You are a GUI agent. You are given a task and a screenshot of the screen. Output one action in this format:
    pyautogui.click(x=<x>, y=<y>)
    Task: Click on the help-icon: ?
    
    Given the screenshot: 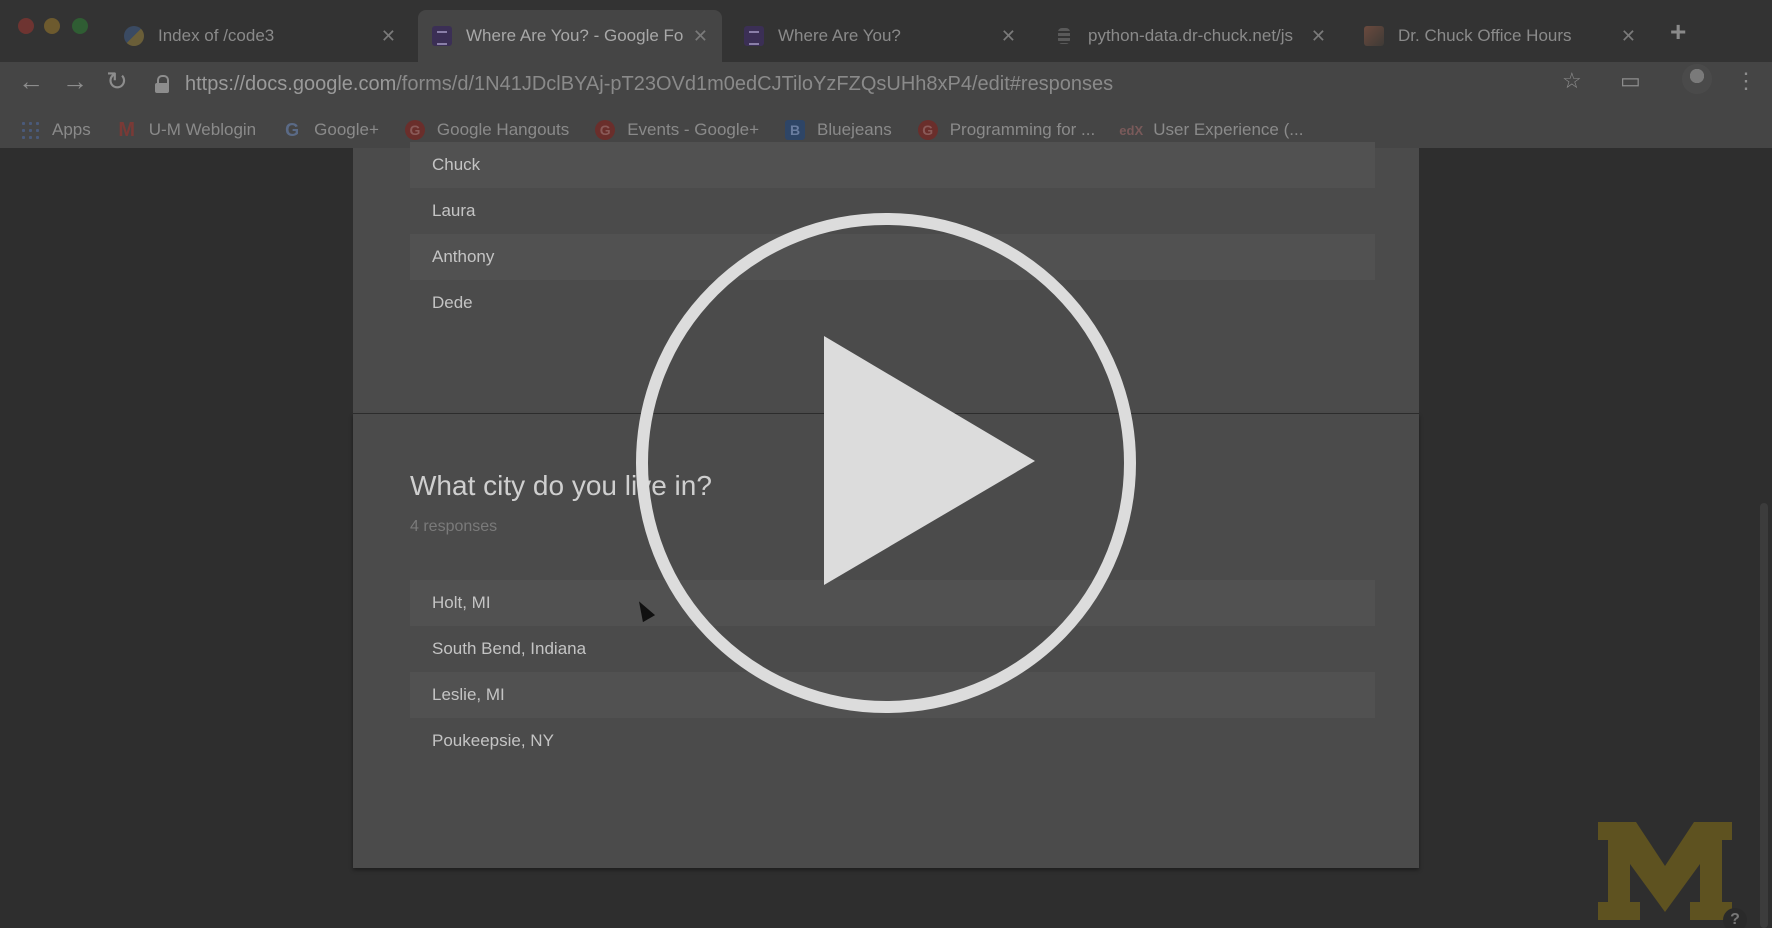 What is the action you would take?
    pyautogui.click(x=1735, y=918)
    